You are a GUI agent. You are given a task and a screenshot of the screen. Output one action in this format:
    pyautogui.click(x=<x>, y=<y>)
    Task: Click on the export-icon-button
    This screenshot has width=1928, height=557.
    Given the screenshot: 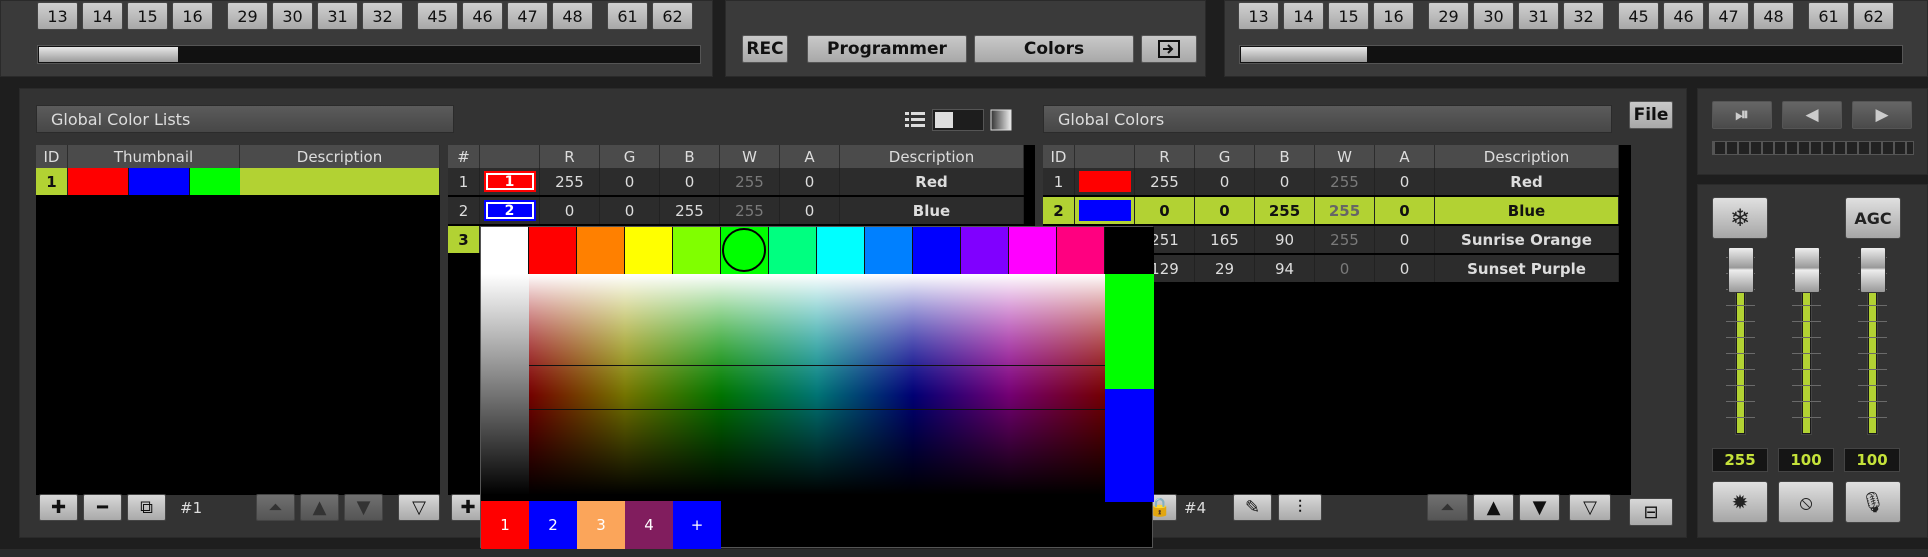 What is the action you would take?
    pyautogui.click(x=1169, y=49)
    